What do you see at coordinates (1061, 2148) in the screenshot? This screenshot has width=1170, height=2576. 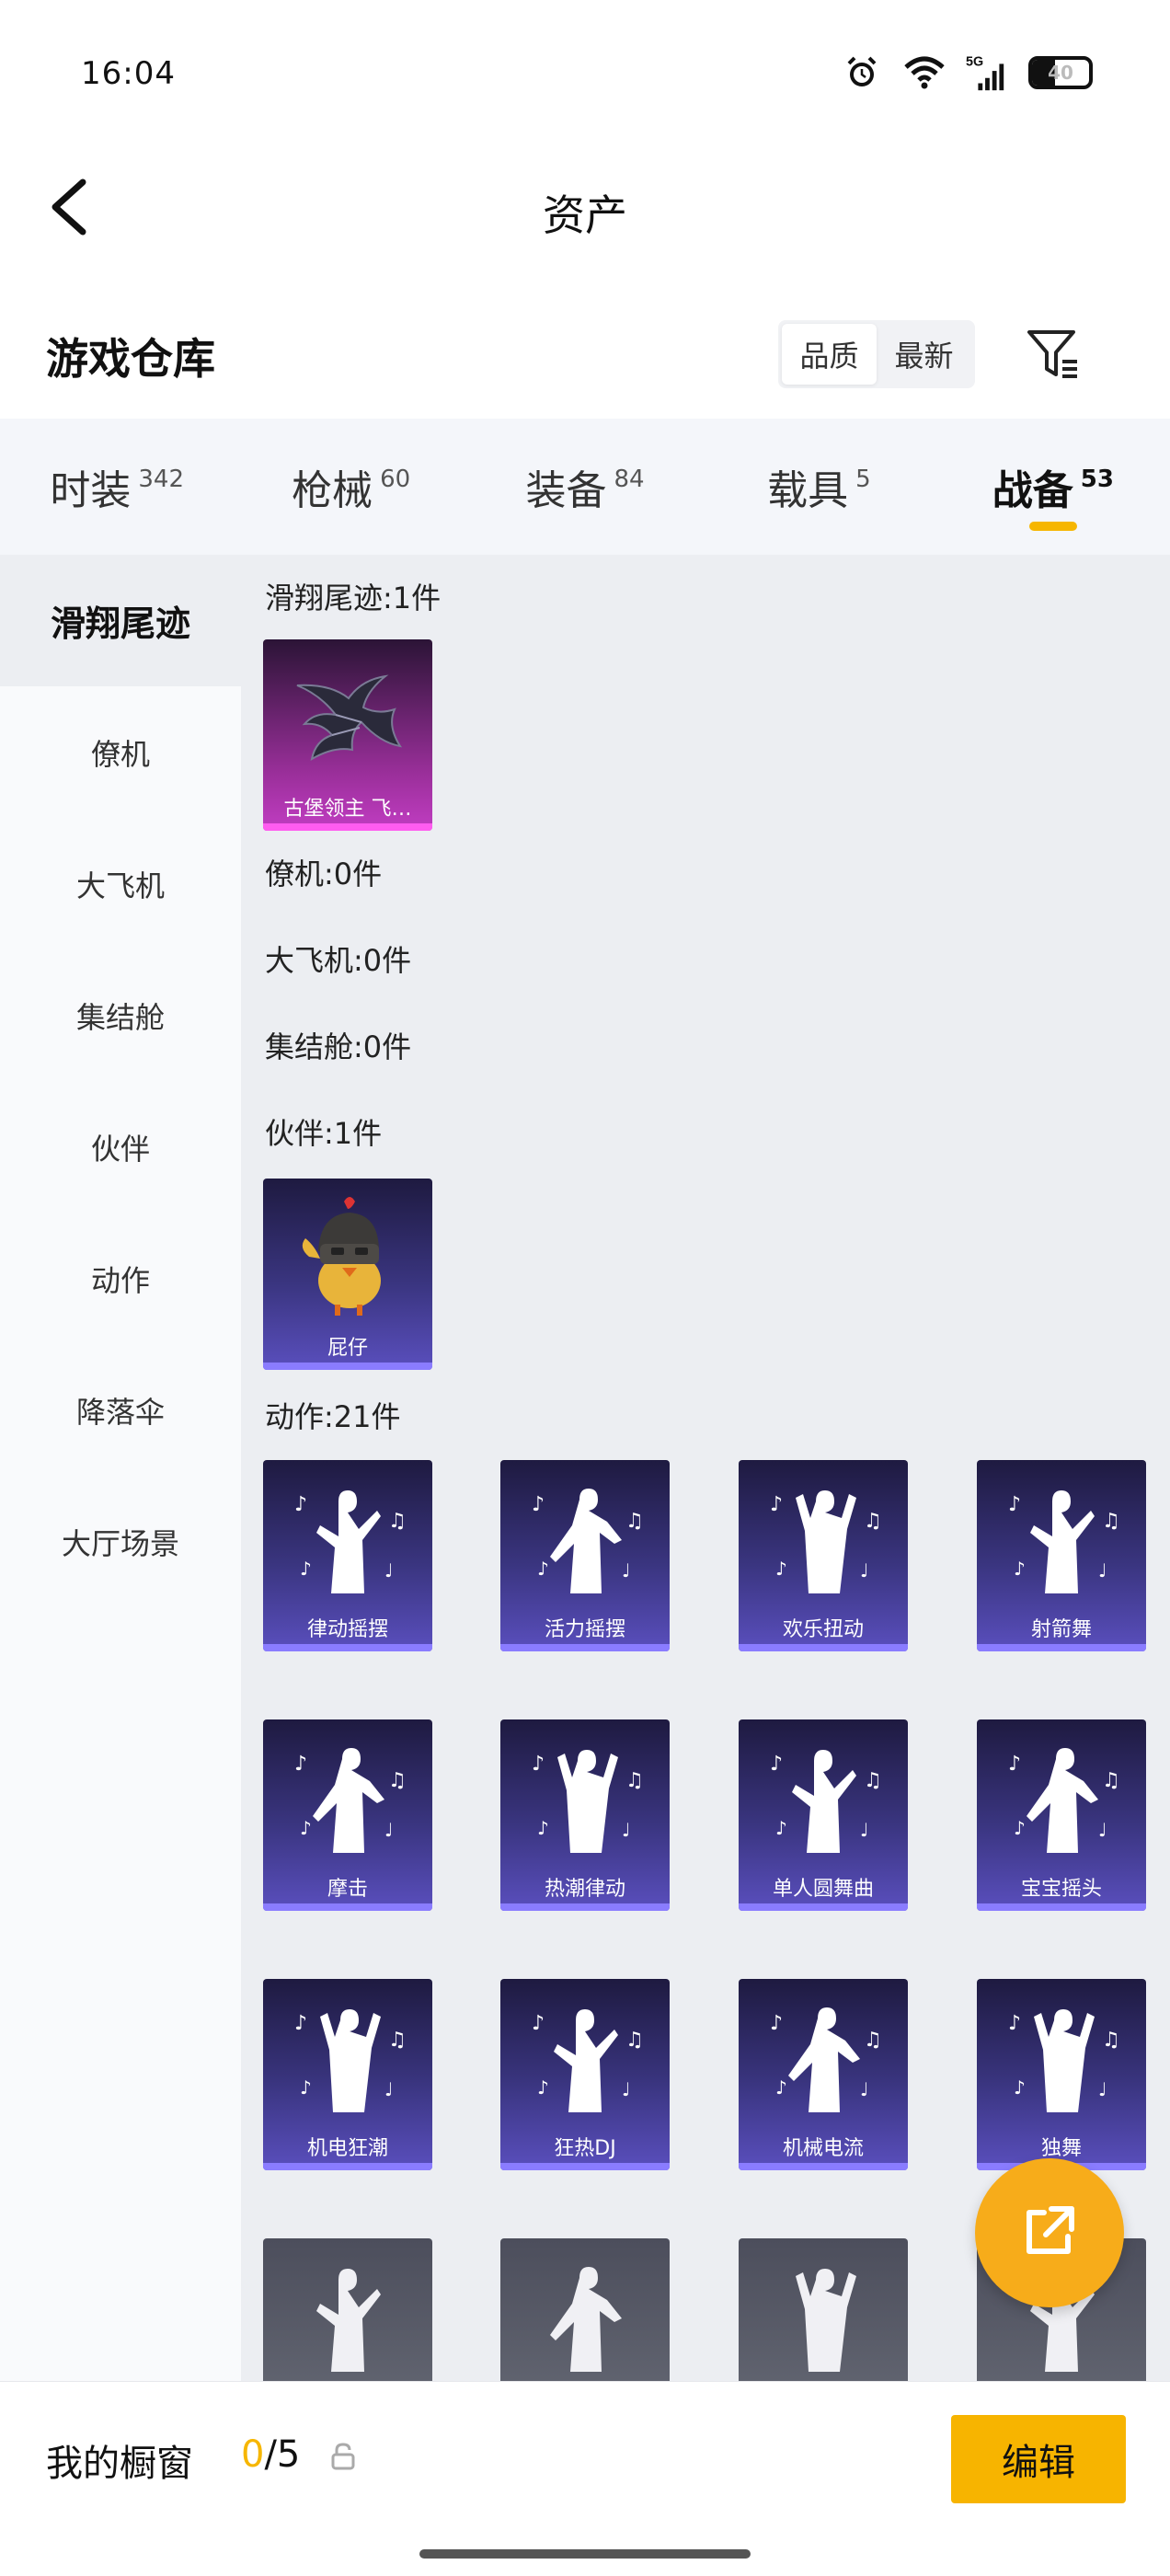 I see `emote-name: 独舞` at bounding box center [1061, 2148].